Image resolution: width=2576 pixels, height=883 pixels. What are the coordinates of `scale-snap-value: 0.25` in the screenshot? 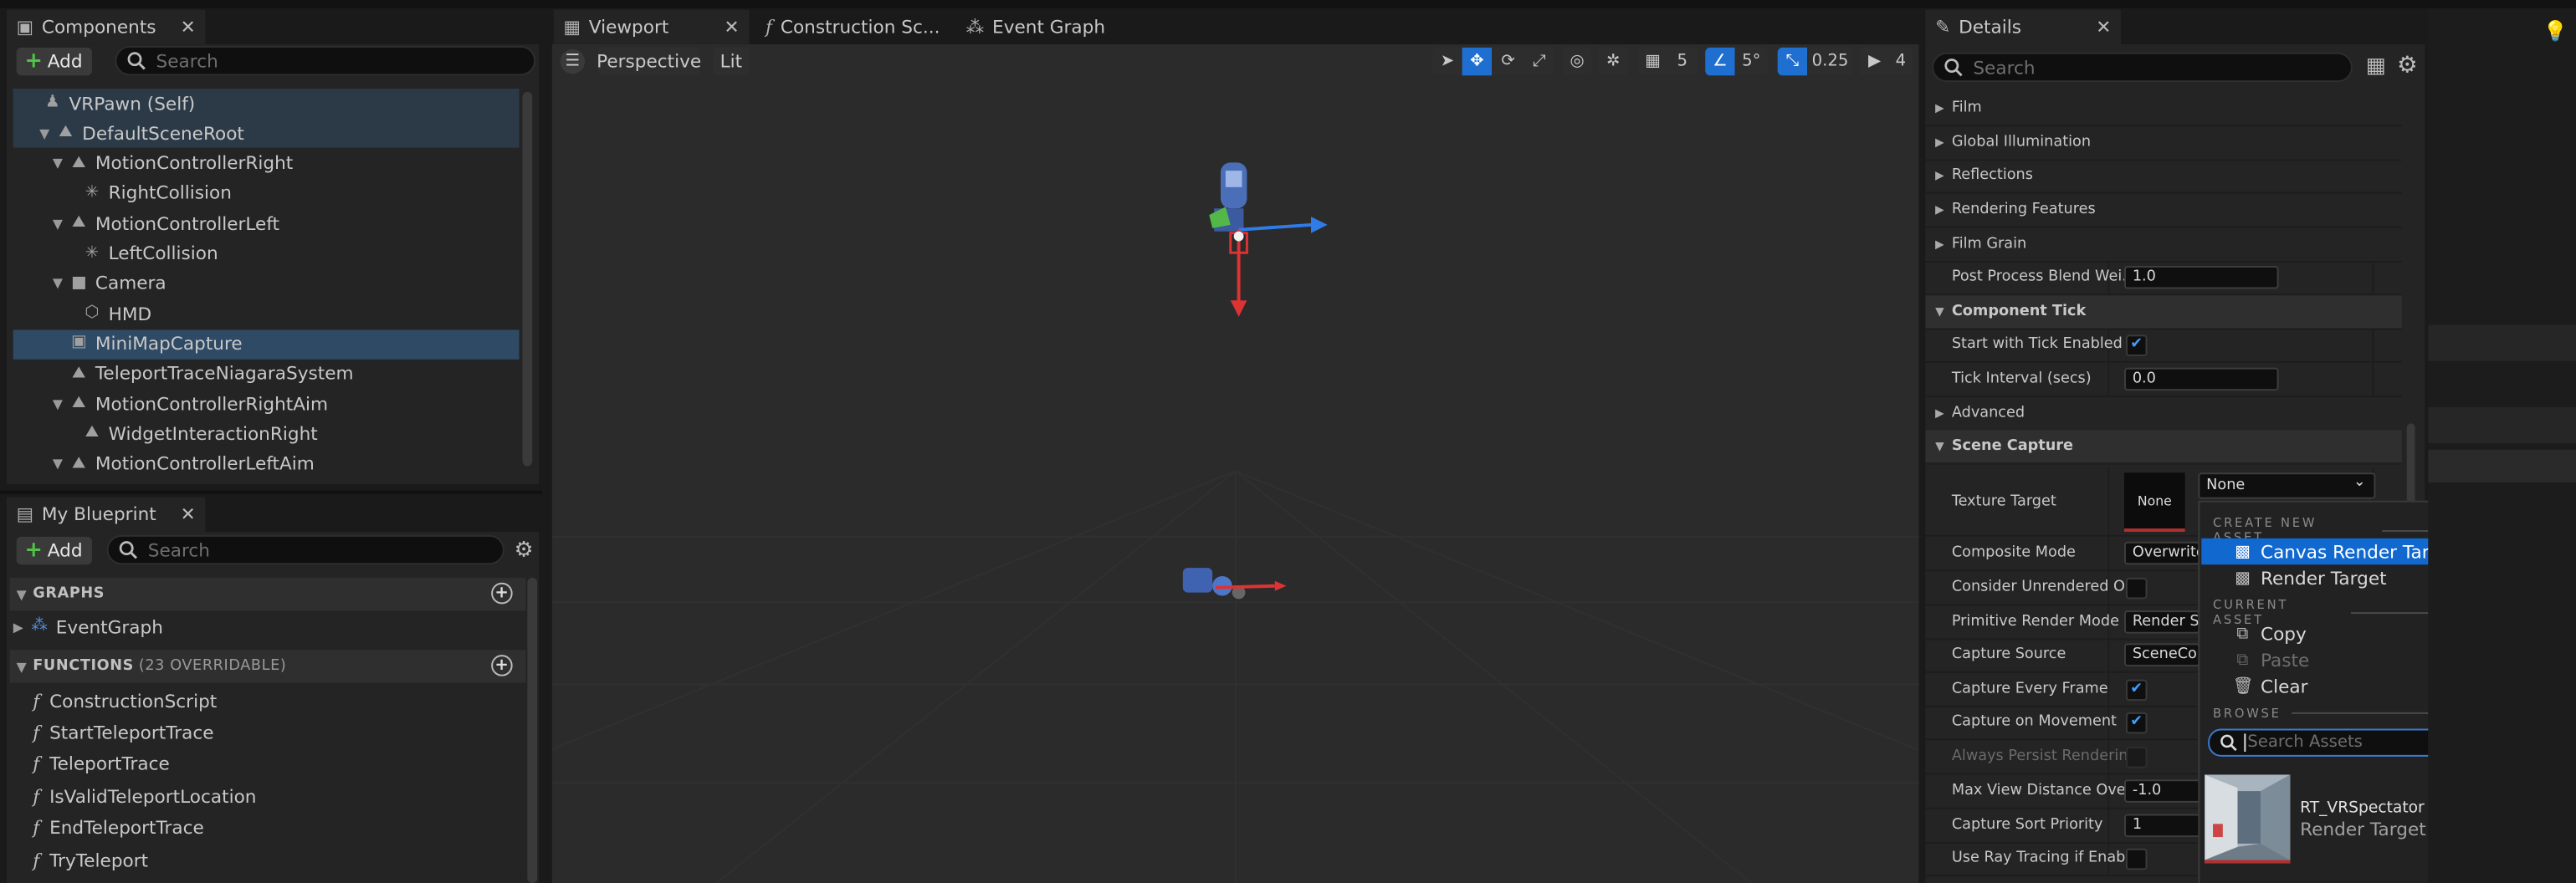 It's located at (1830, 62).